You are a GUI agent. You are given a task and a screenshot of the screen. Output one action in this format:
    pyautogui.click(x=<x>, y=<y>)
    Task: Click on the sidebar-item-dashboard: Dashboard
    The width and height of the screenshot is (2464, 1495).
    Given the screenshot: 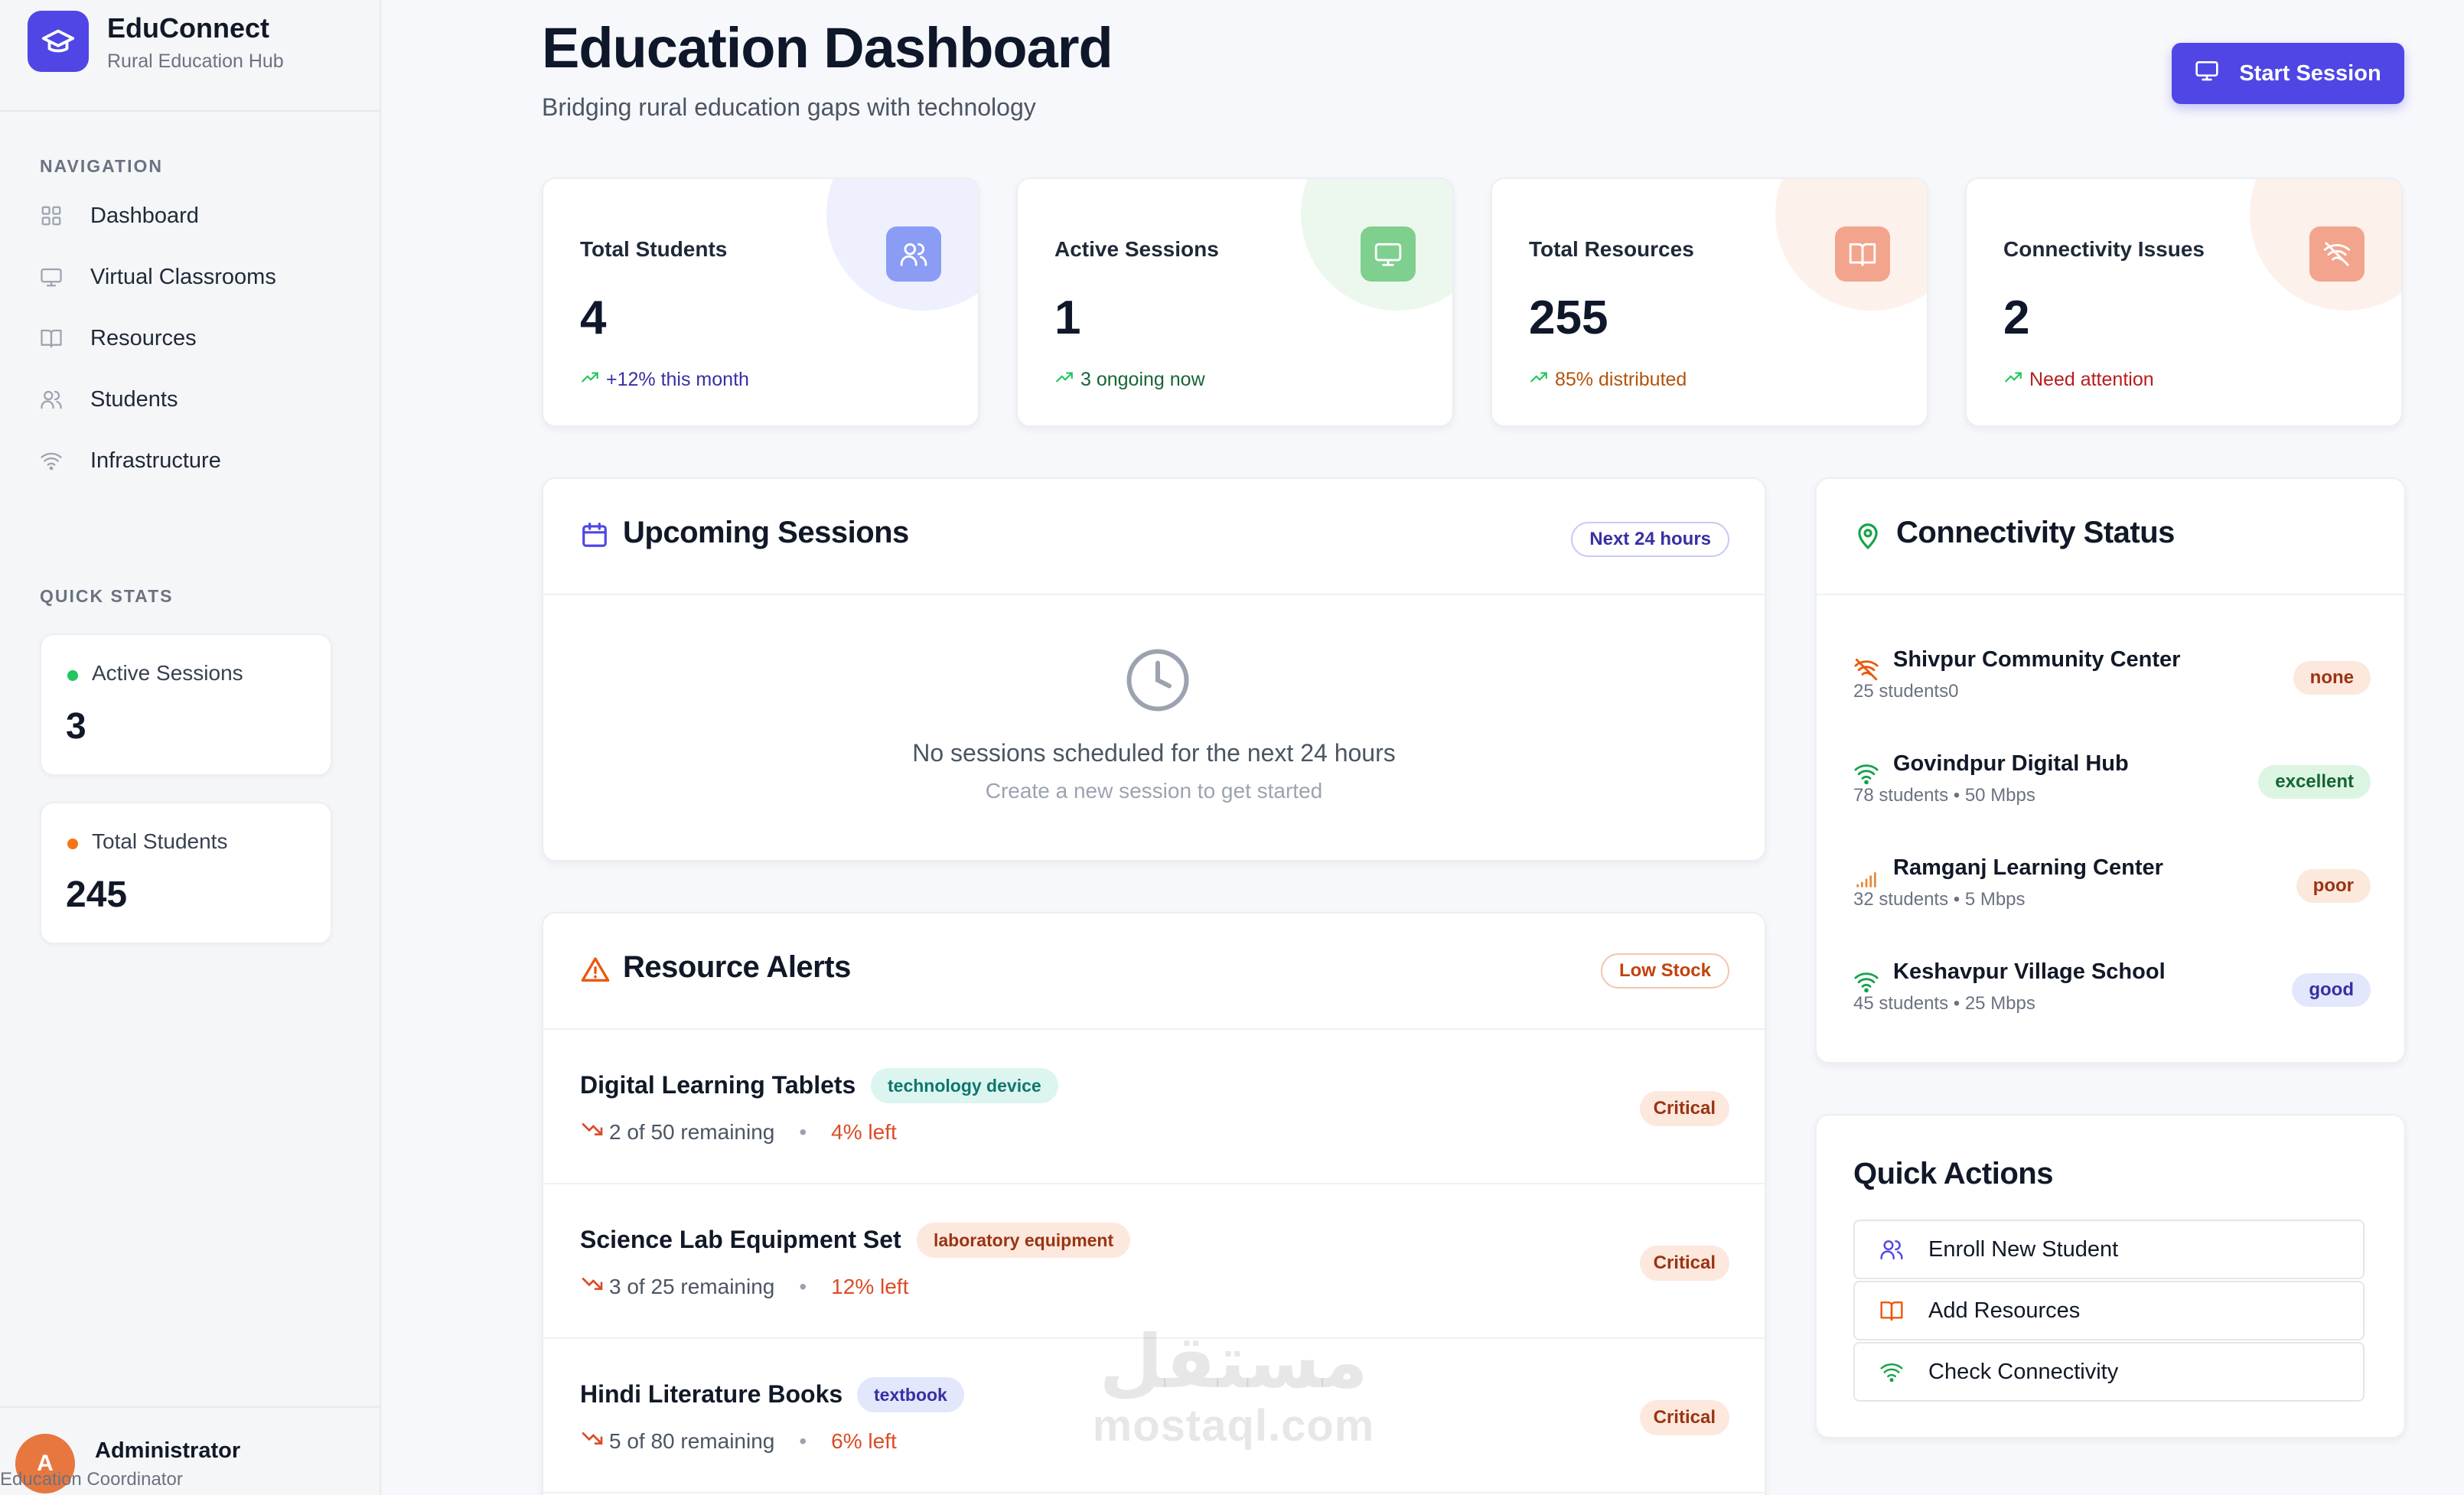 What is the action you would take?
    pyautogui.click(x=200, y=216)
    